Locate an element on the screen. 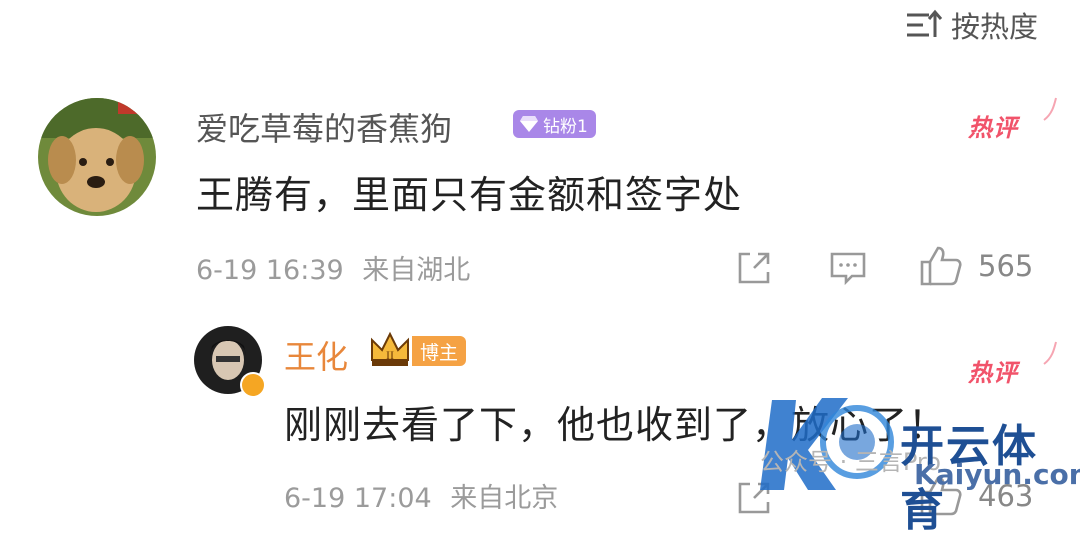 This screenshot has height=538, width=1080. verified-badge is located at coordinates (253, 385).